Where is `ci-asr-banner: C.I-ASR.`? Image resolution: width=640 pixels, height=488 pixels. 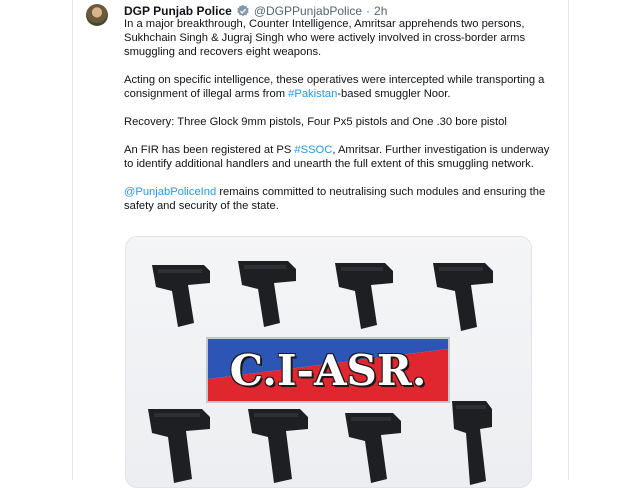
ci-asr-banner: C.I-ASR. is located at coordinates (328, 370).